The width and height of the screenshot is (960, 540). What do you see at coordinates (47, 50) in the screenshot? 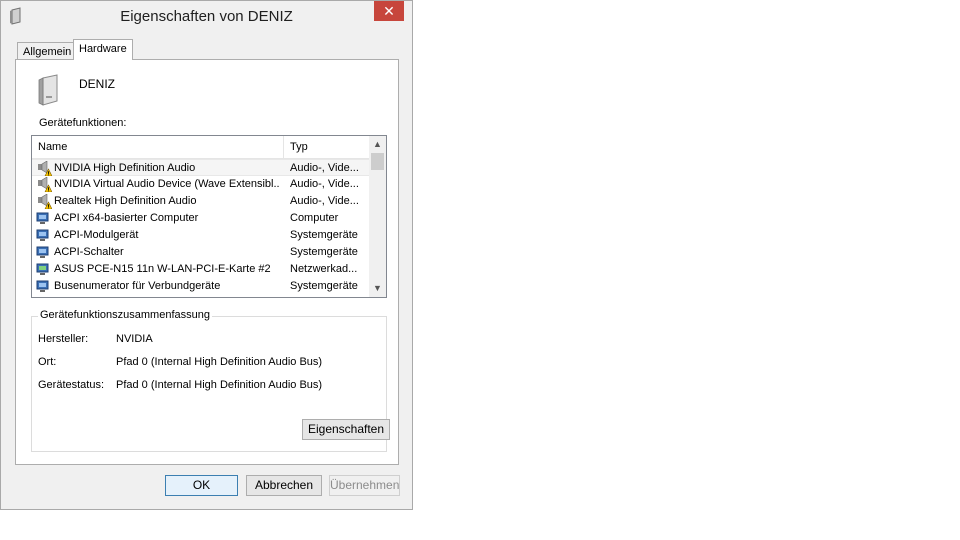
I see `tab-allgemein: Allgemein` at bounding box center [47, 50].